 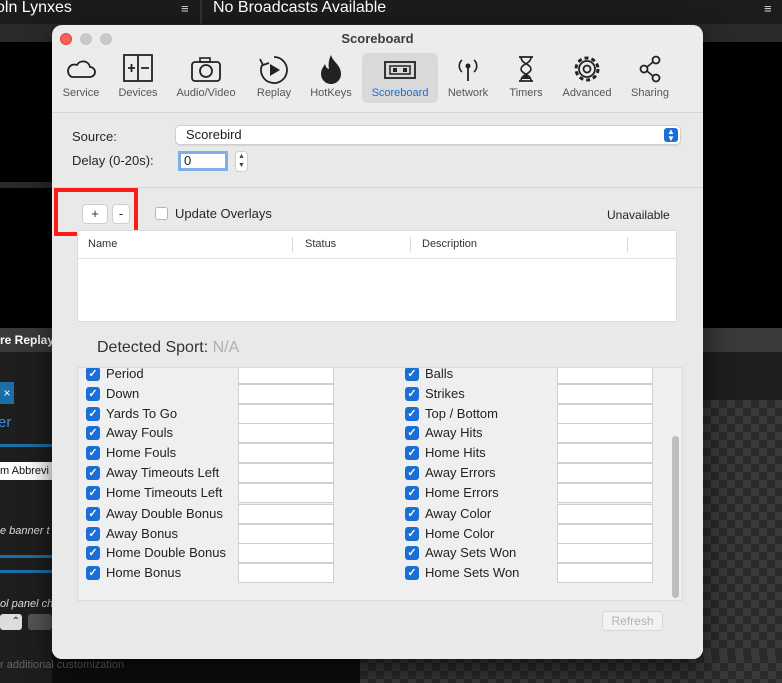 What do you see at coordinates (206, 93) in the screenshot?
I see `tab-audio-video-label: Audio/Video` at bounding box center [206, 93].